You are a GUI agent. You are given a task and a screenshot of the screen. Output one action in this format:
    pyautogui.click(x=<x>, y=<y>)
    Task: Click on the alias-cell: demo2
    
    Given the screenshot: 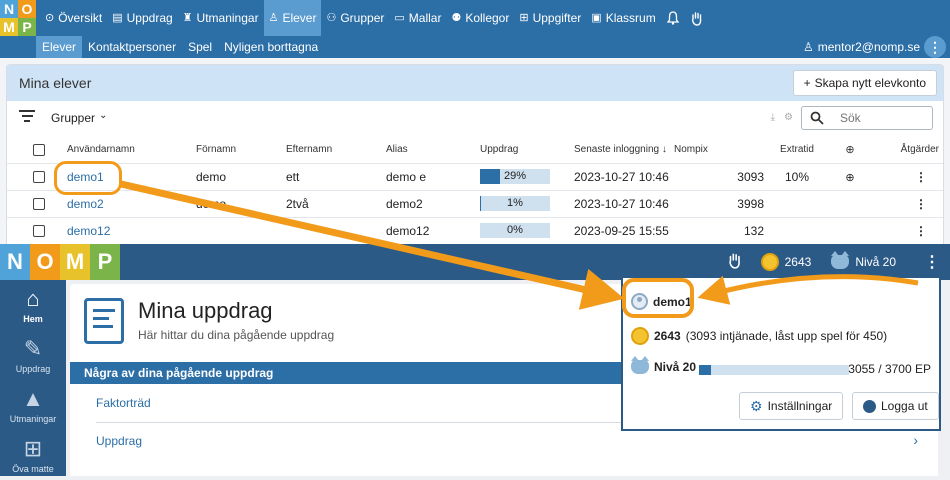 What is the action you would take?
    pyautogui.click(x=433, y=204)
    